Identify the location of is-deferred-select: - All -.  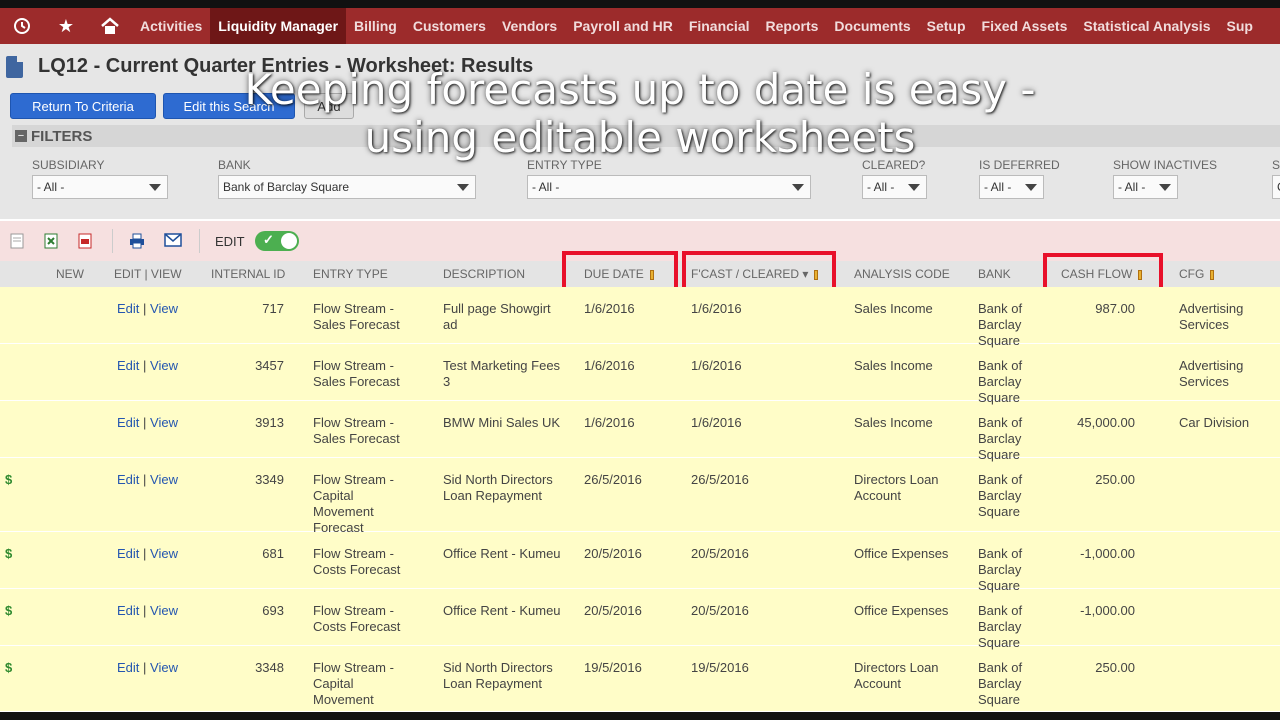
(1011, 187).